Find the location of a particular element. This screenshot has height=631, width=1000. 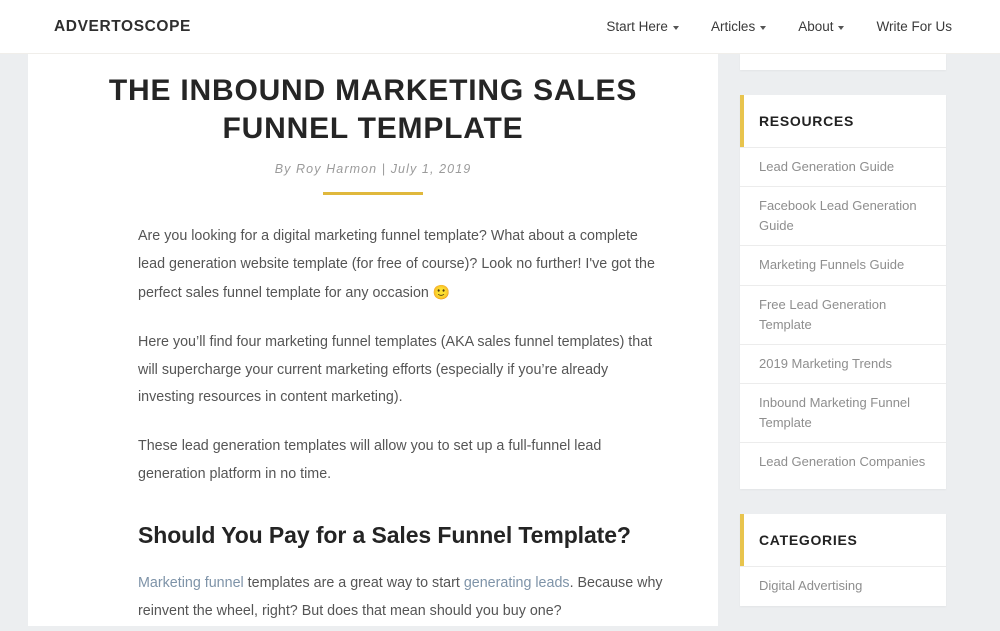

link-generating-leads: generating leads is located at coordinates (517, 583).